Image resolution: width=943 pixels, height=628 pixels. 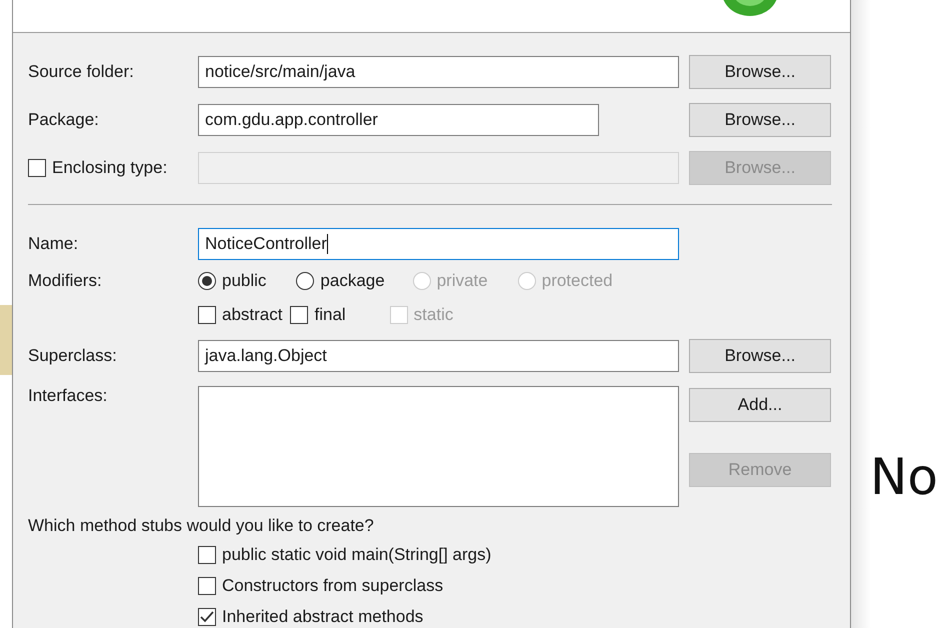 What do you see at coordinates (357, 554) in the screenshot?
I see `checkbox-label: public static void main(String[] args)` at bounding box center [357, 554].